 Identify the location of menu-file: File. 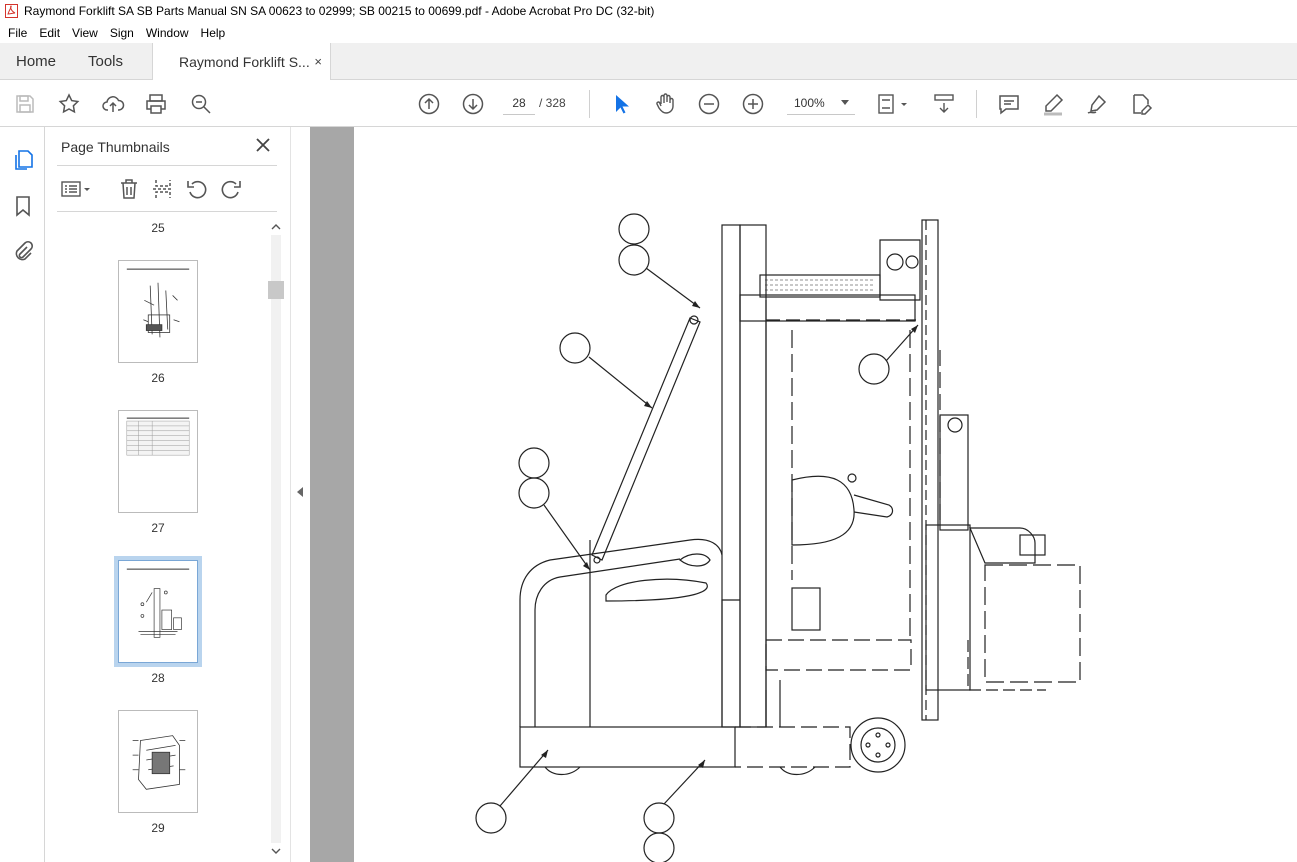
(17, 33).